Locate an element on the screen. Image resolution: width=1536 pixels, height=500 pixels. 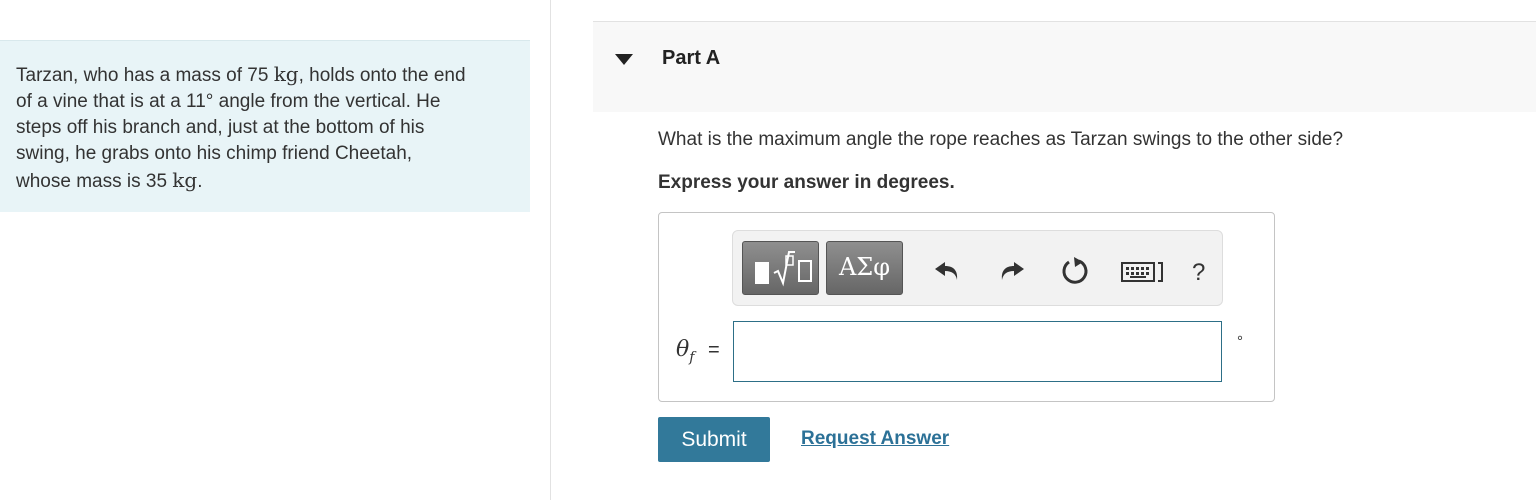
answer-unit: ° is located at coordinates (1240, 341).